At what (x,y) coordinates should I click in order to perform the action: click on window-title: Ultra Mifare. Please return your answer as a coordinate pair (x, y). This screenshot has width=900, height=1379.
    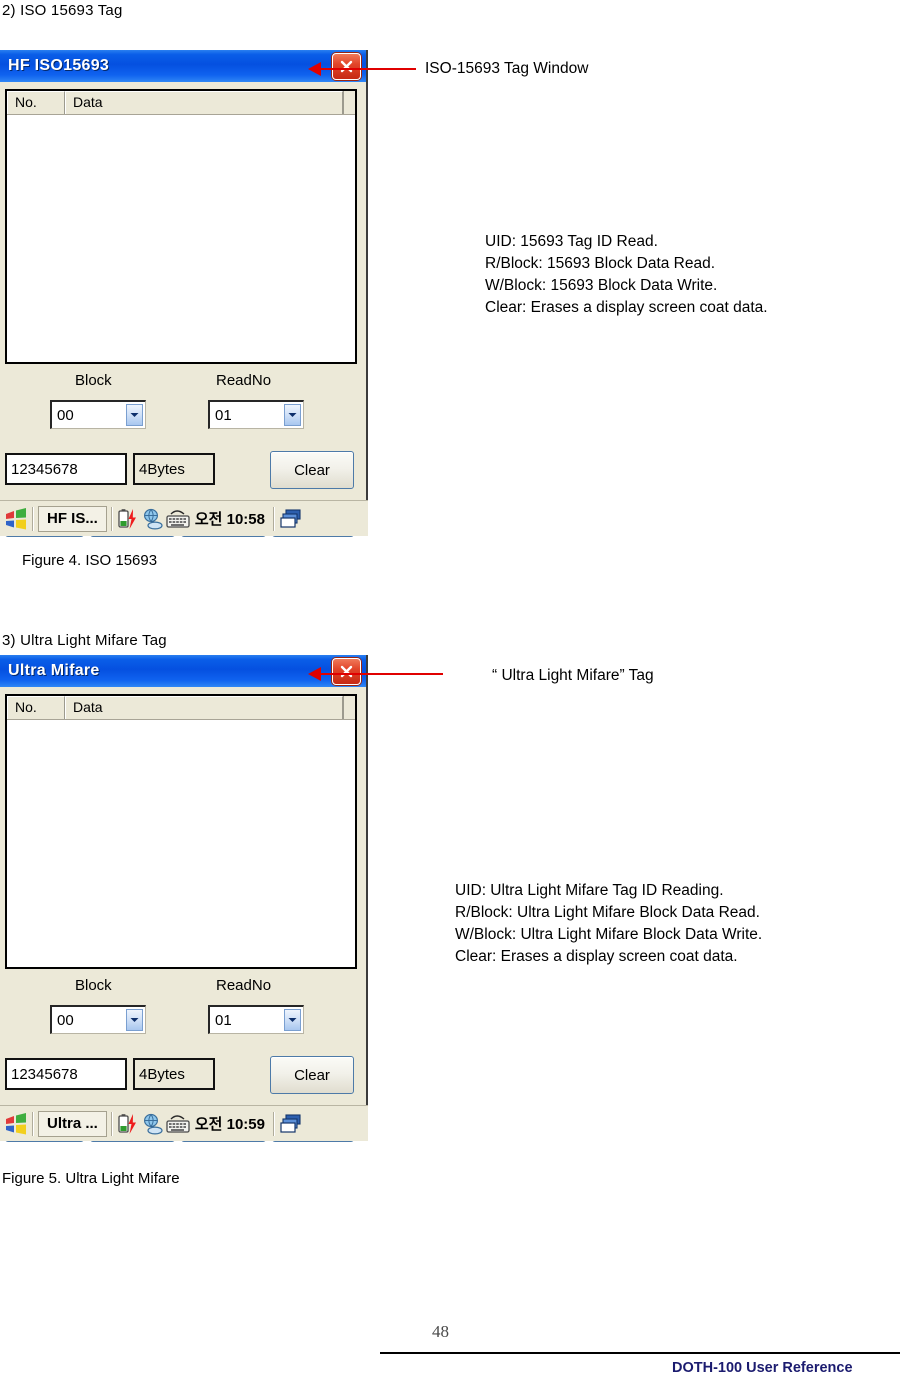
    Looking at the image, I should click on (54, 670).